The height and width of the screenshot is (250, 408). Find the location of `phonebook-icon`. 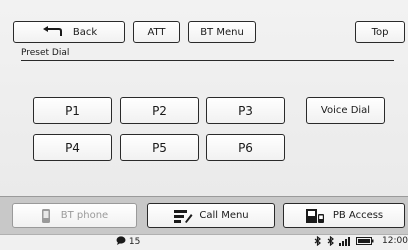

phonebook-icon is located at coordinates (314, 215).